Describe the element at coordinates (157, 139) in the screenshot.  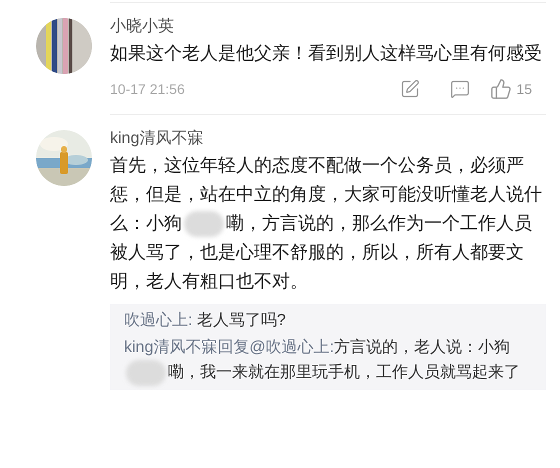
I see `username: king清风不寐` at that location.